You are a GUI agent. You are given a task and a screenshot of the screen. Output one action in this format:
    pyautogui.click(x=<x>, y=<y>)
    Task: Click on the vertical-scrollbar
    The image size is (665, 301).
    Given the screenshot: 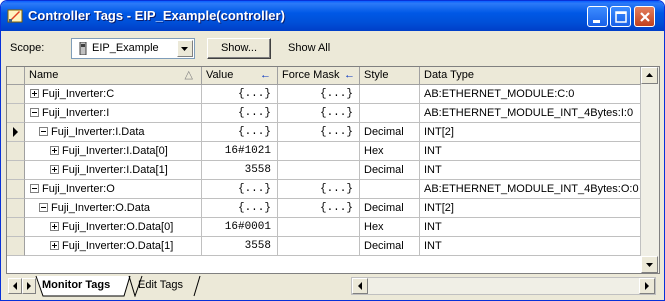 What is the action you would take?
    pyautogui.click(x=650, y=170)
    